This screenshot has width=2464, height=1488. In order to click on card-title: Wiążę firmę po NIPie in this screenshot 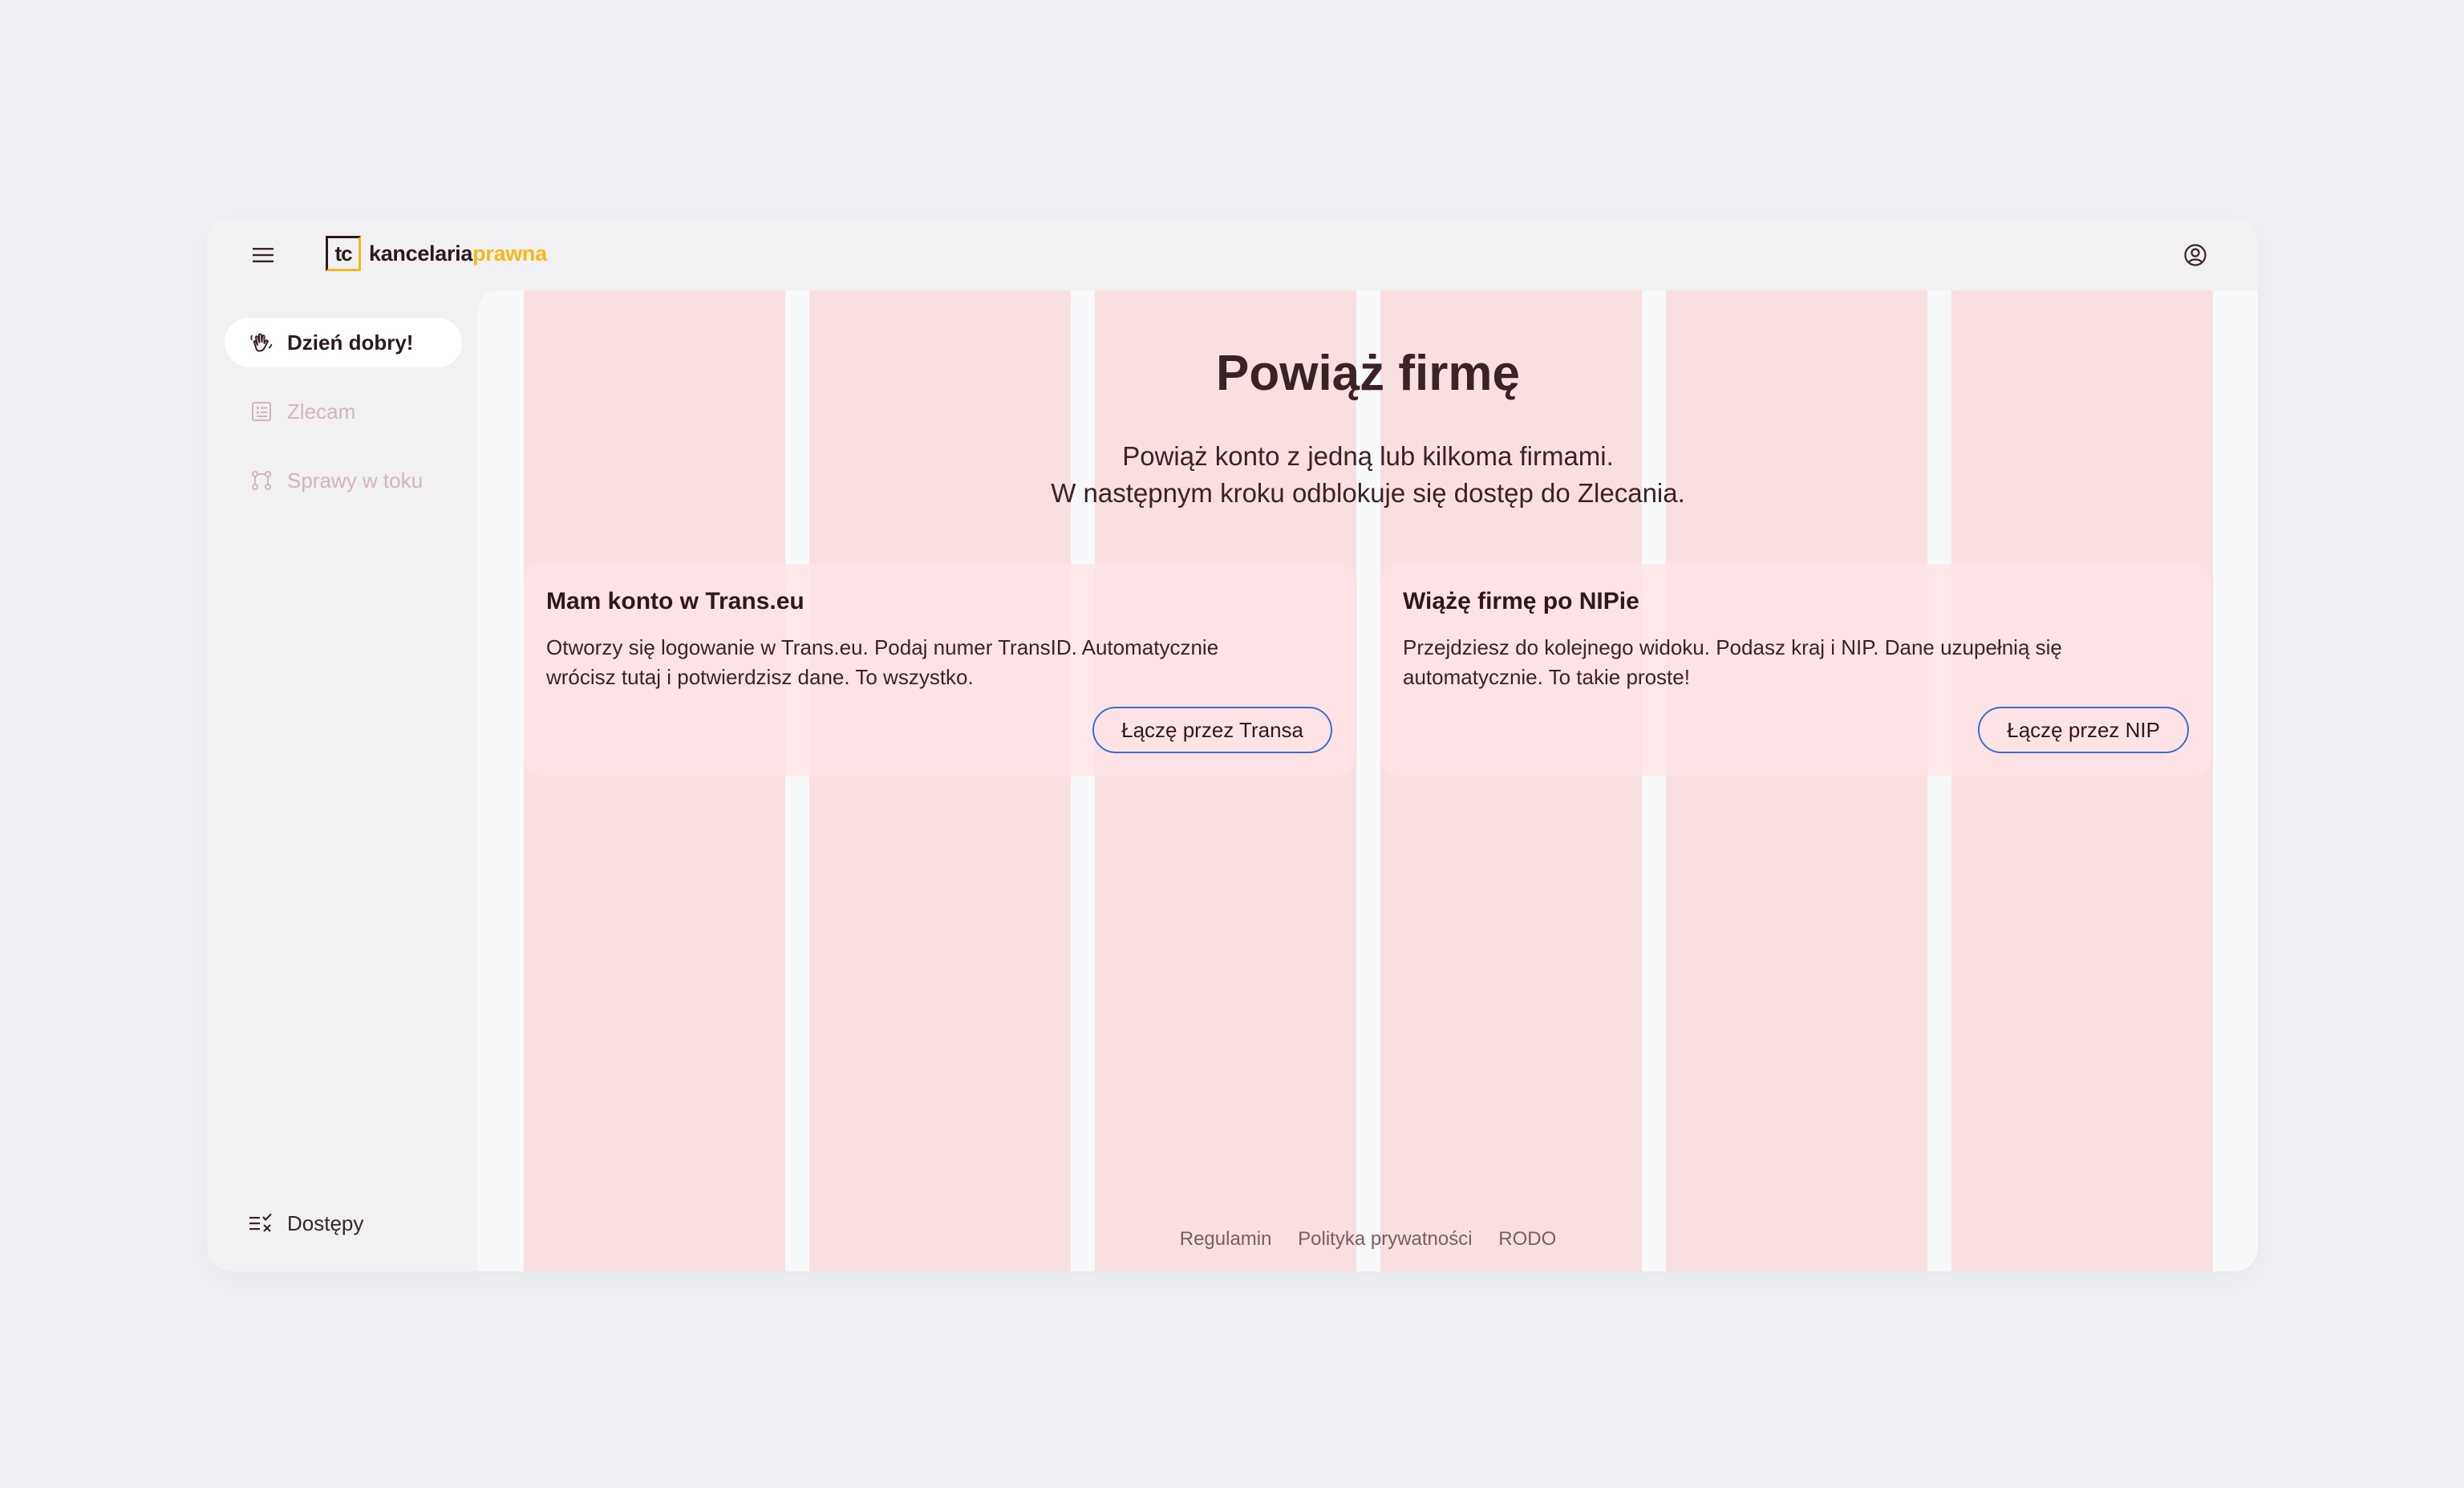, I will do `click(1521, 601)`.